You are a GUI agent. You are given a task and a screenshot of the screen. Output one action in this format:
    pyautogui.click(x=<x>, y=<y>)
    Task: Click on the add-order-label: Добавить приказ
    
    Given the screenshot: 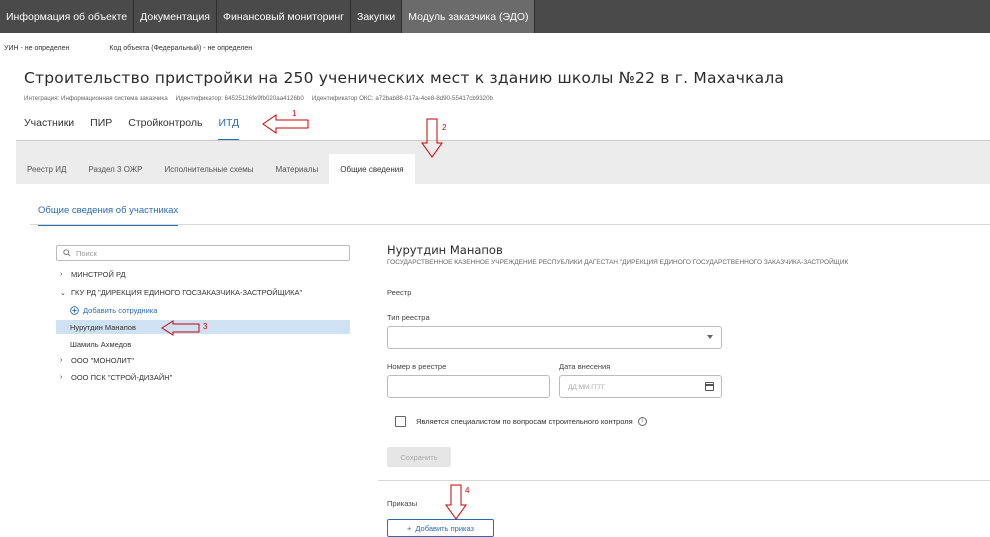 What is the action you would take?
    pyautogui.click(x=444, y=528)
    